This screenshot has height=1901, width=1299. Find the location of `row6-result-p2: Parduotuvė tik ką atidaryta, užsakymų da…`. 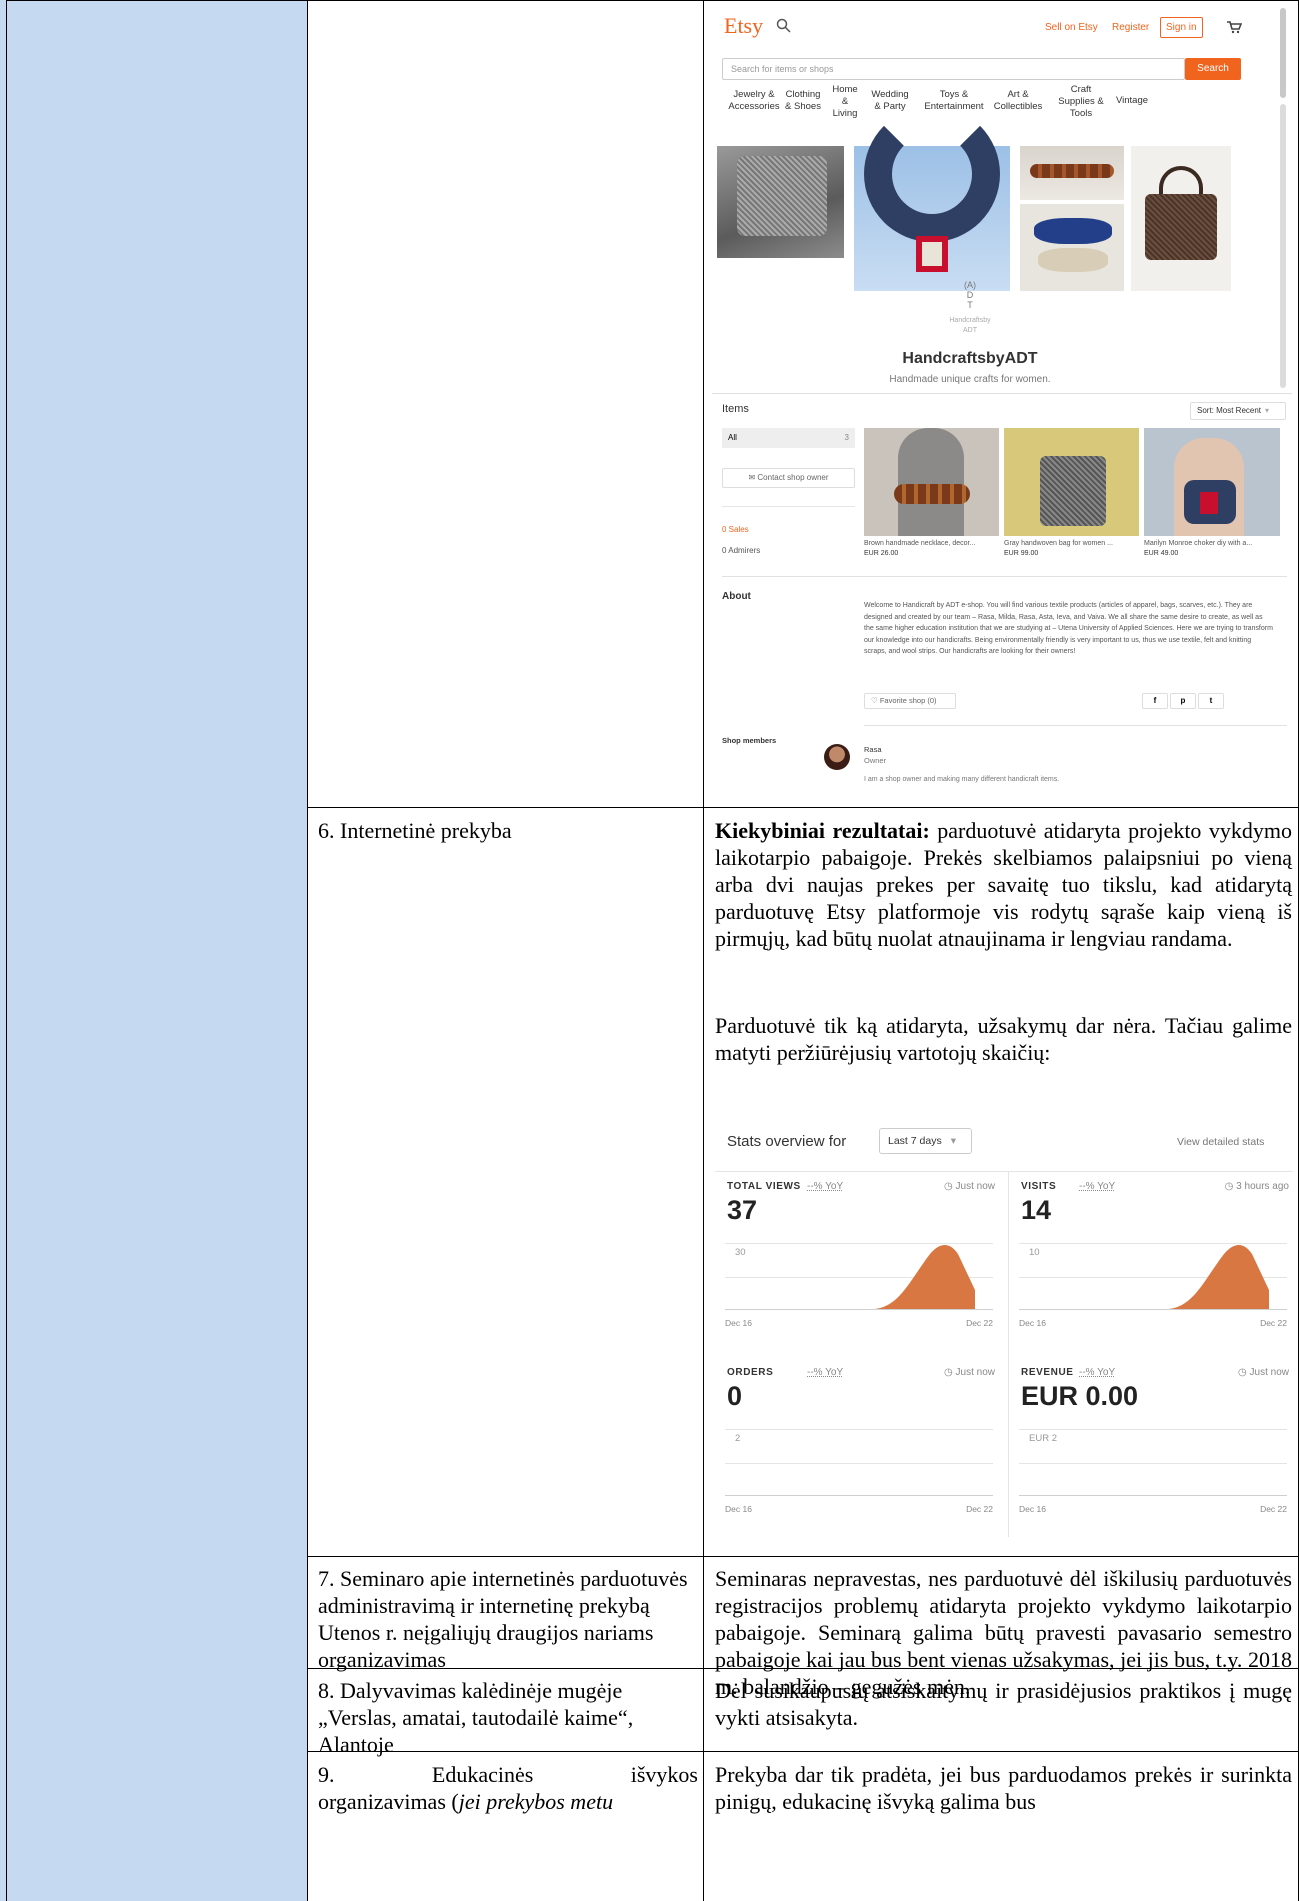

row6-result-p2: Parduotuvė tik ką atidaryta, užsakymų da… is located at coordinates (1003, 1039).